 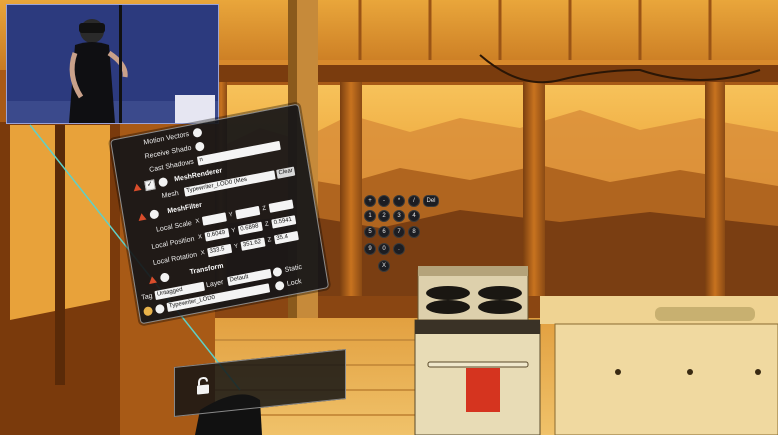 I want to click on lock-icon, so click(x=203, y=386).